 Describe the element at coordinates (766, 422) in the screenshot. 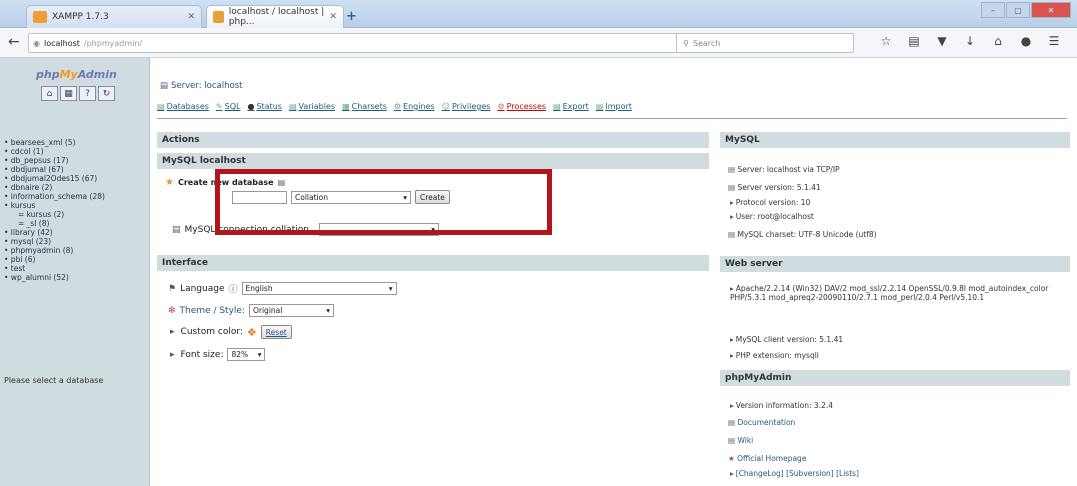

I see `documentation-link: Documentation` at that location.